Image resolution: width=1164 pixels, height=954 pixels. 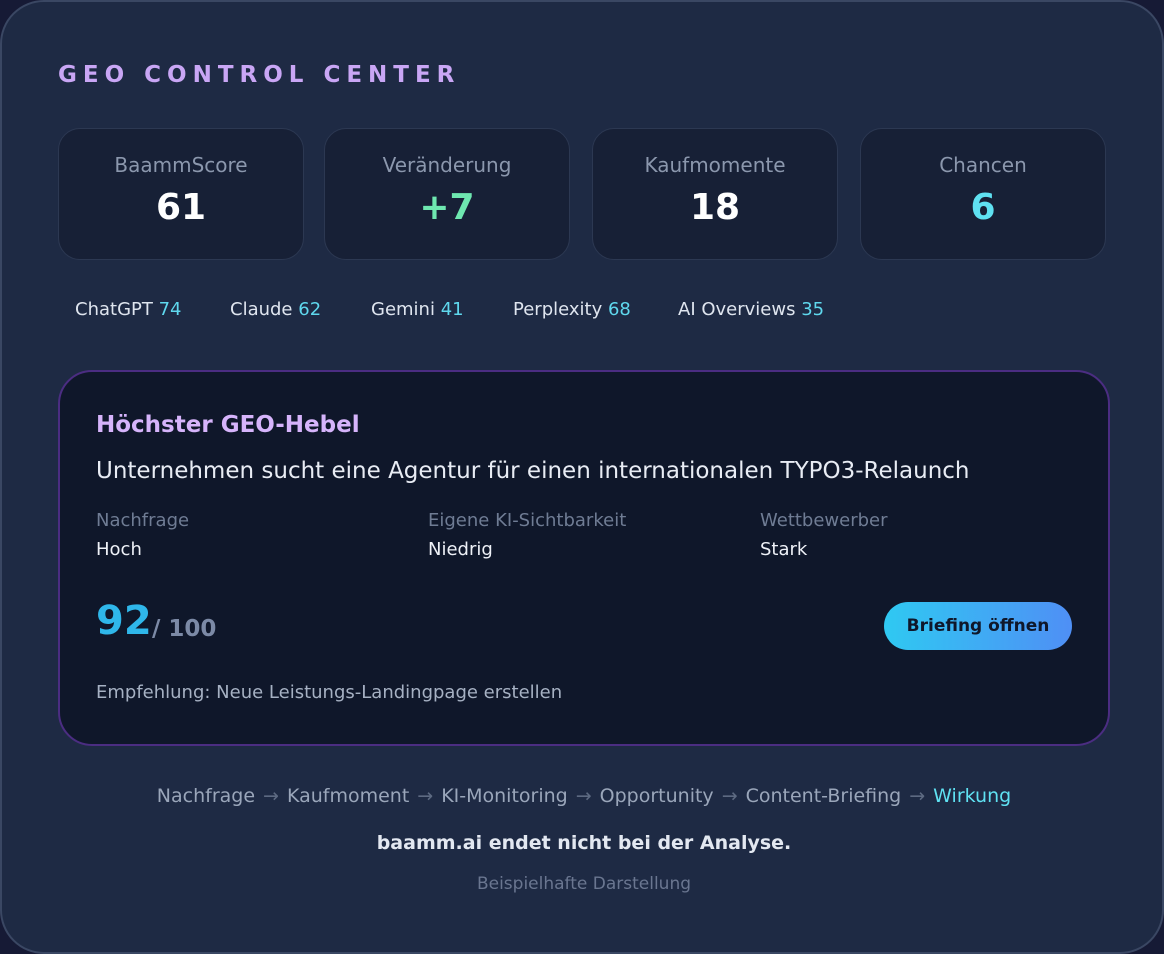 What do you see at coordinates (447, 165) in the screenshot?
I see `stat-label: Veränderung` at bounding box center [447, 165].